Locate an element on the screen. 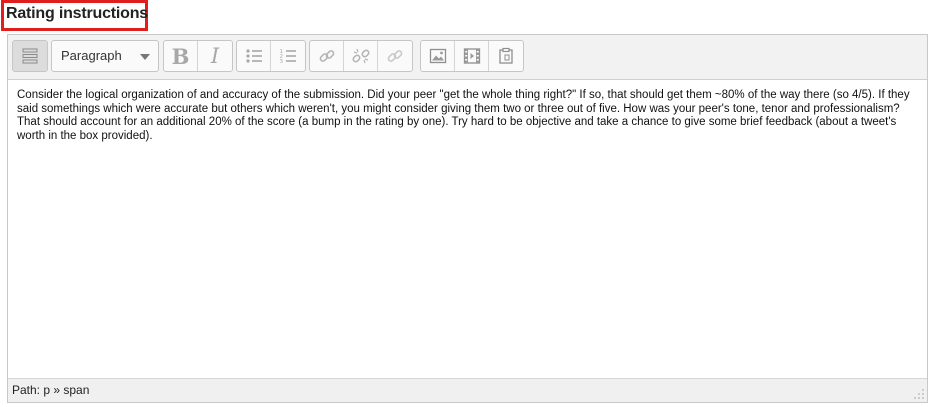 This screenshot has height=407, width=931. paste-icon is located at coordinates (506, 56).